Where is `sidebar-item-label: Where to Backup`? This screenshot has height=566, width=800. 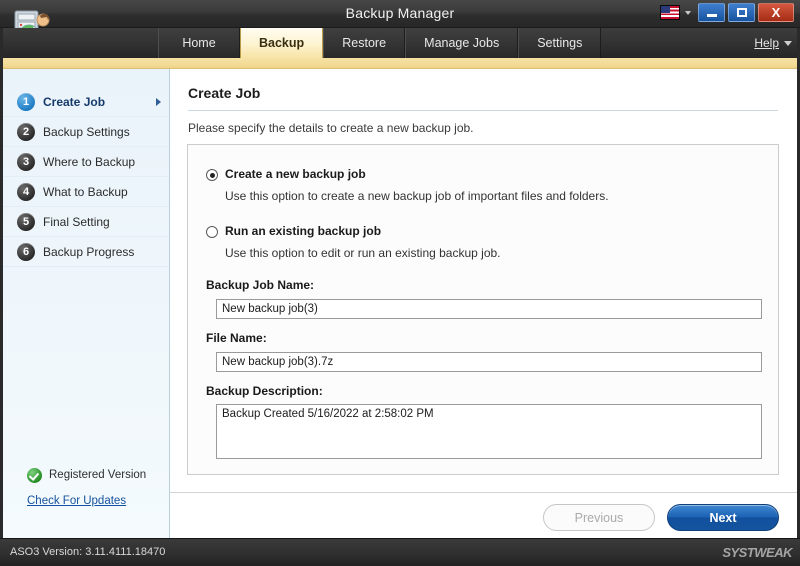 sidebar-item-label: Where to Backup is located at coordinates (89, 161).